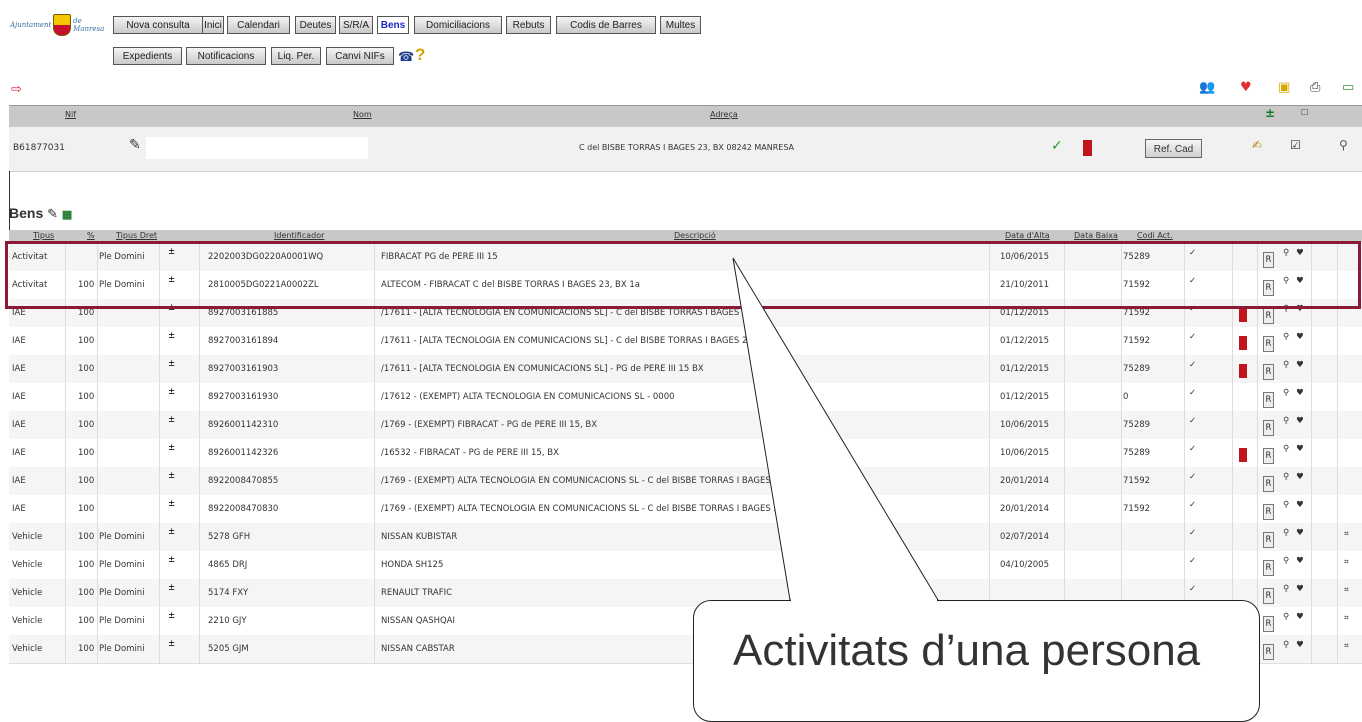 The width and height of the screenshot is (1362, 722). What do you see at coordinates (864, 600) in the screenshot?
I see `callout-pointer-mask` at bounding box center [864, 600].